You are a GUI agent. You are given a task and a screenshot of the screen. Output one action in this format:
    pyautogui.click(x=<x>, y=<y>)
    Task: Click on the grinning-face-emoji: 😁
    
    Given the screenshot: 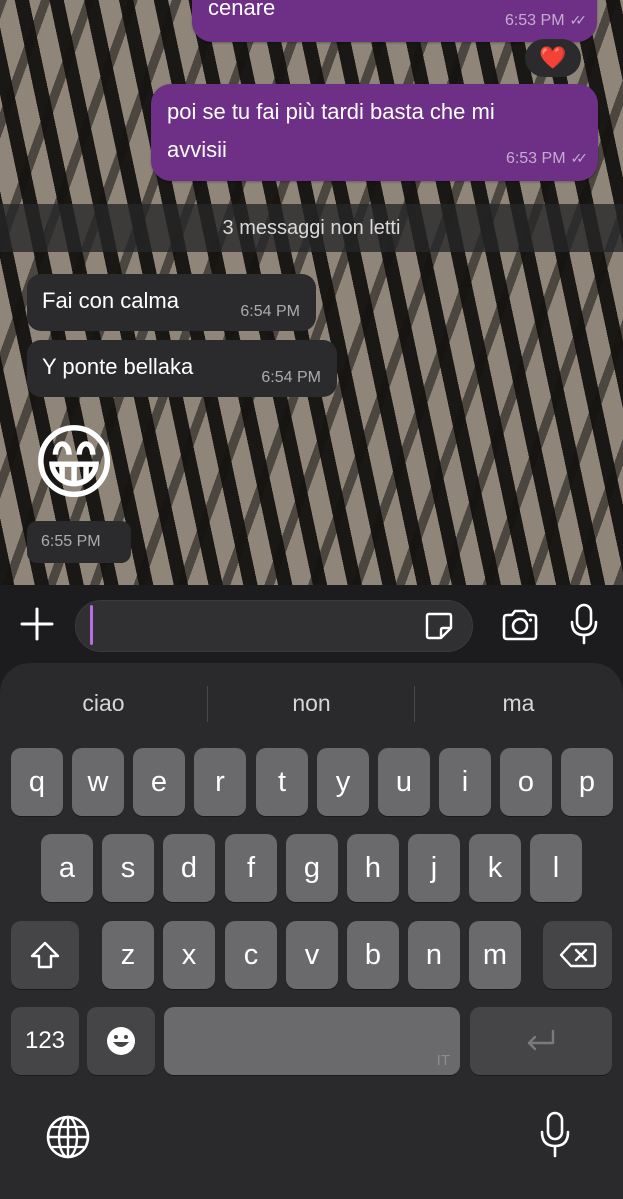 What is the action you would take?
    pyautogui.click(x=74, y=463)
    